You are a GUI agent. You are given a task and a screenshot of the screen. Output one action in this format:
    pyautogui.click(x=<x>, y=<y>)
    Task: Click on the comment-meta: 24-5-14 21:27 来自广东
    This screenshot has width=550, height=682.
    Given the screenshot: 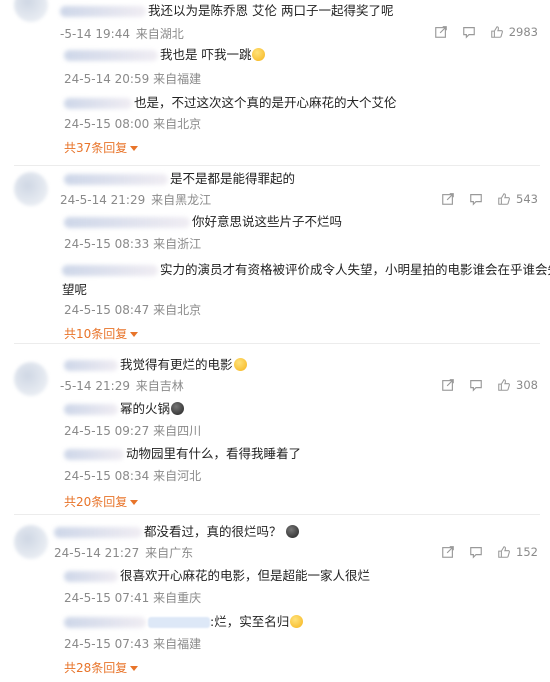 What is the action you would take?
    pyautogui.click(x=124, y=553)
    